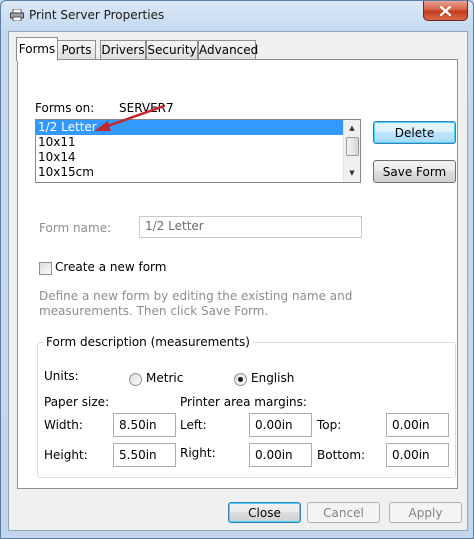 Image resolution: width=474 pixels, height=539 pixels. I want to click on tab-ports: Ports, so click(76, 50).